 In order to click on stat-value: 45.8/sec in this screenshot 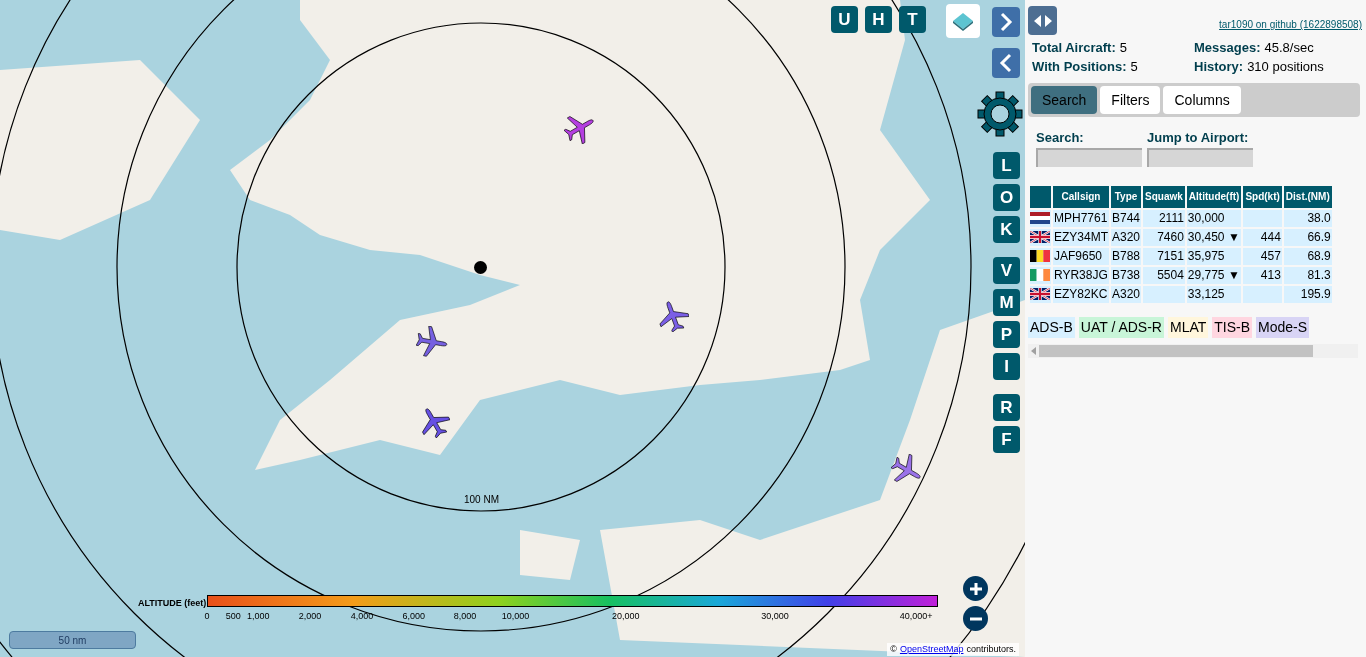, I will do `click(1289, 48)`.